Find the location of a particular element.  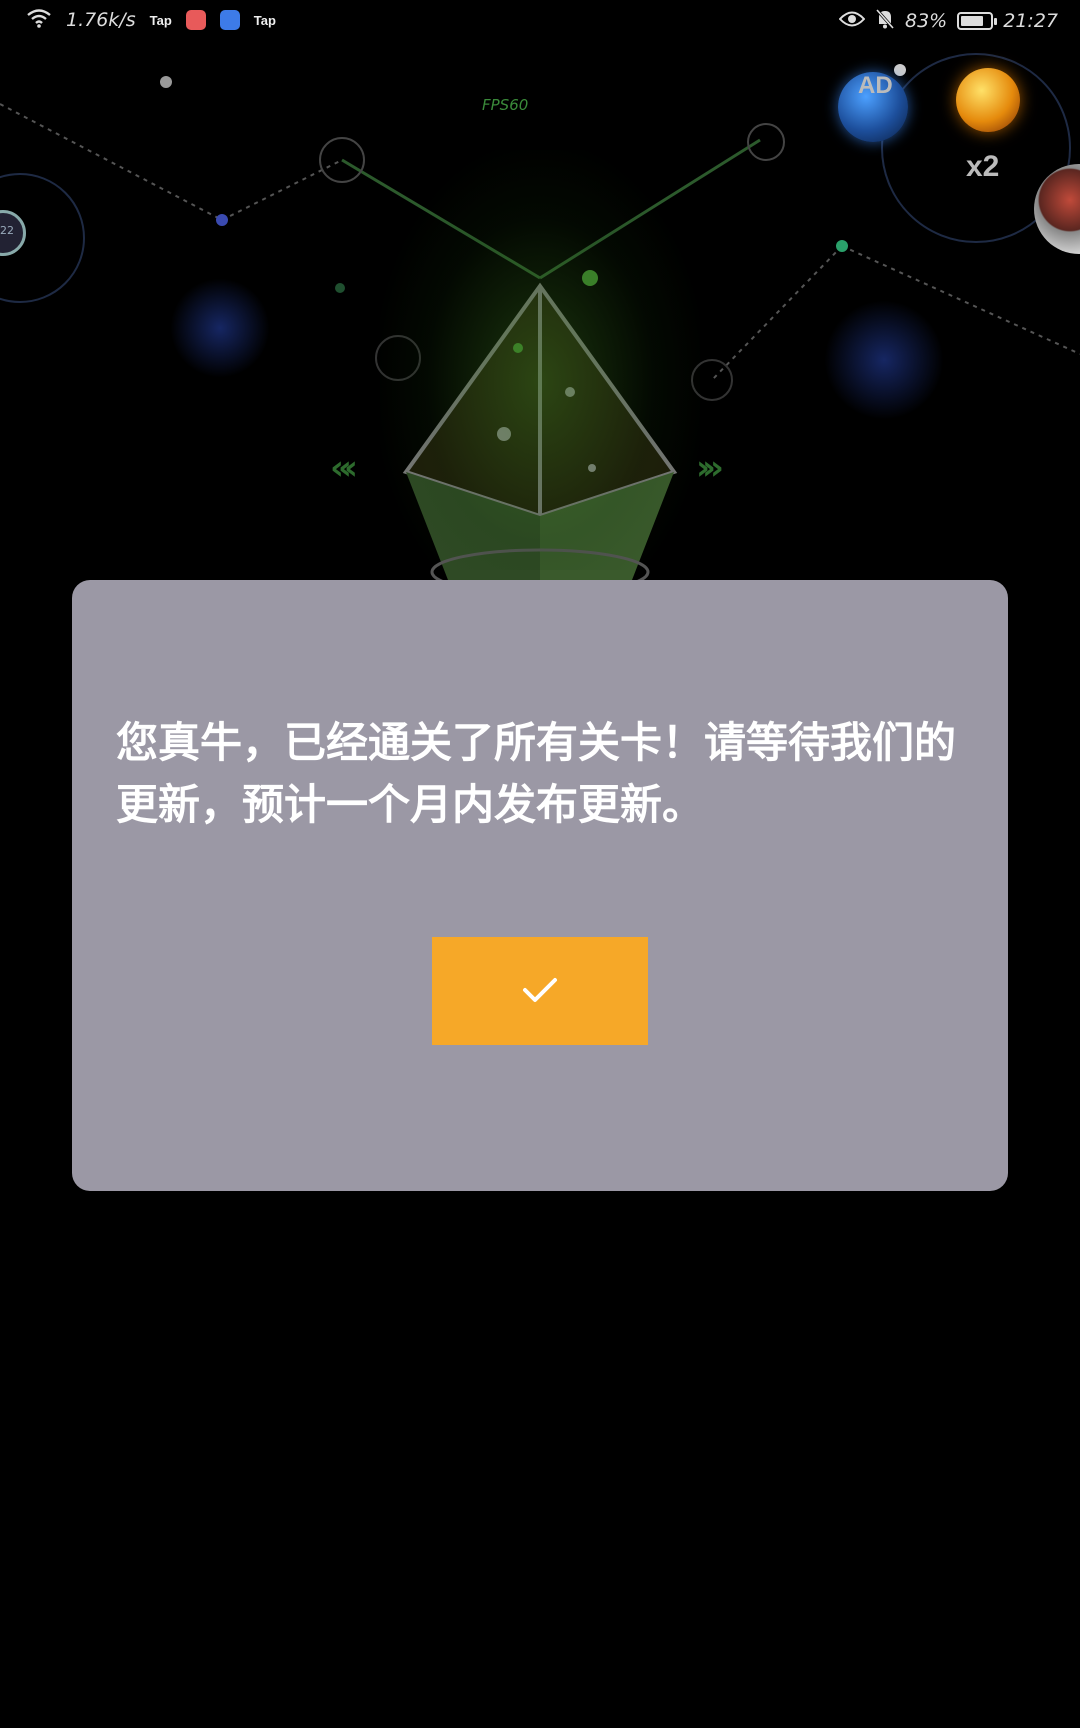

clock: 21:27 is located at coordinates (1030, 21).